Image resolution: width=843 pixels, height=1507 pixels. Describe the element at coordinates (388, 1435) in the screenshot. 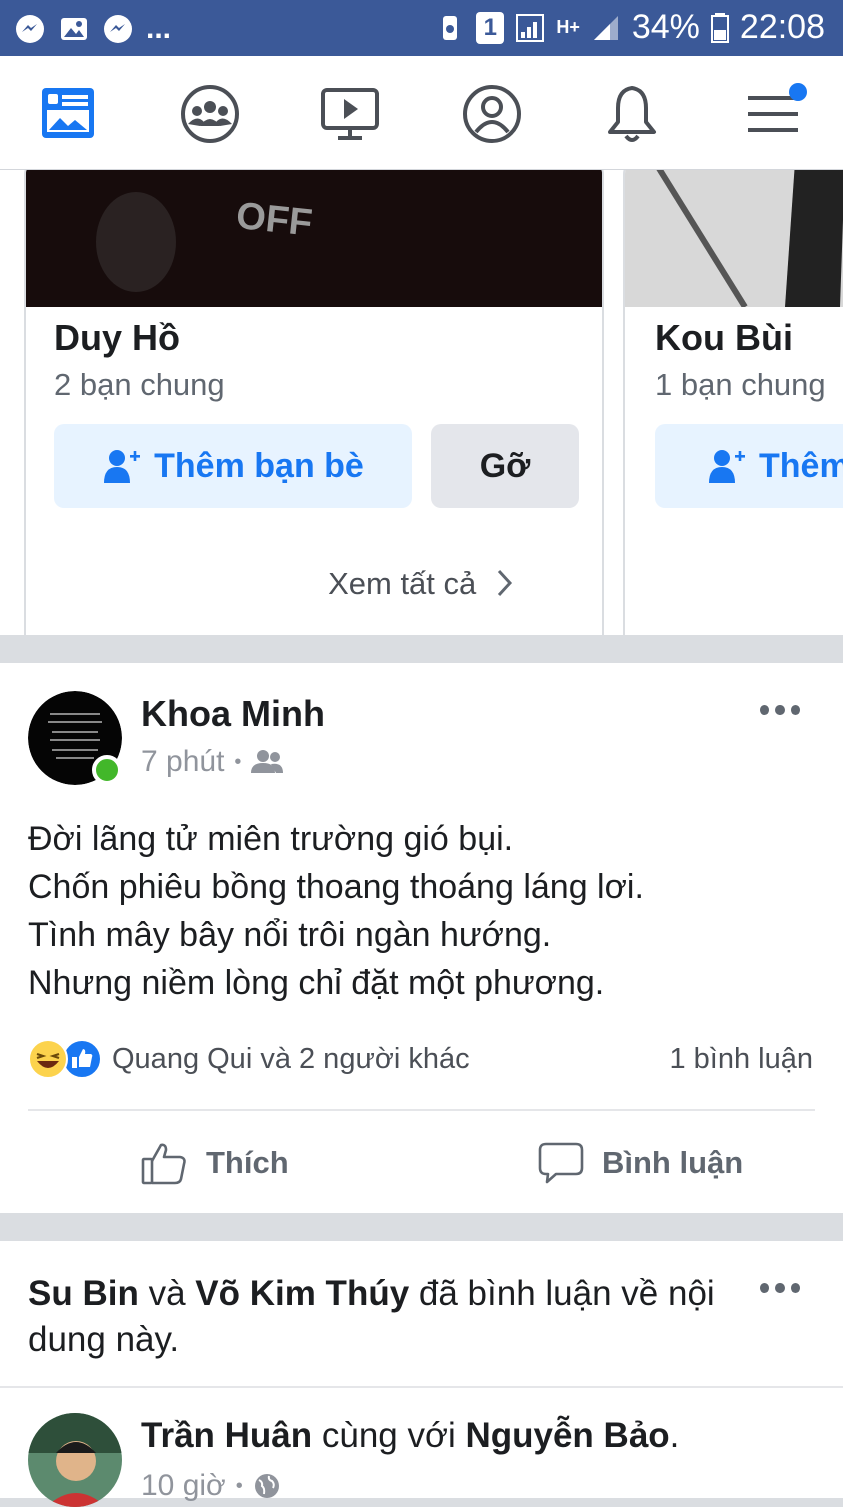

I see `with-text: cùng với` at that location.